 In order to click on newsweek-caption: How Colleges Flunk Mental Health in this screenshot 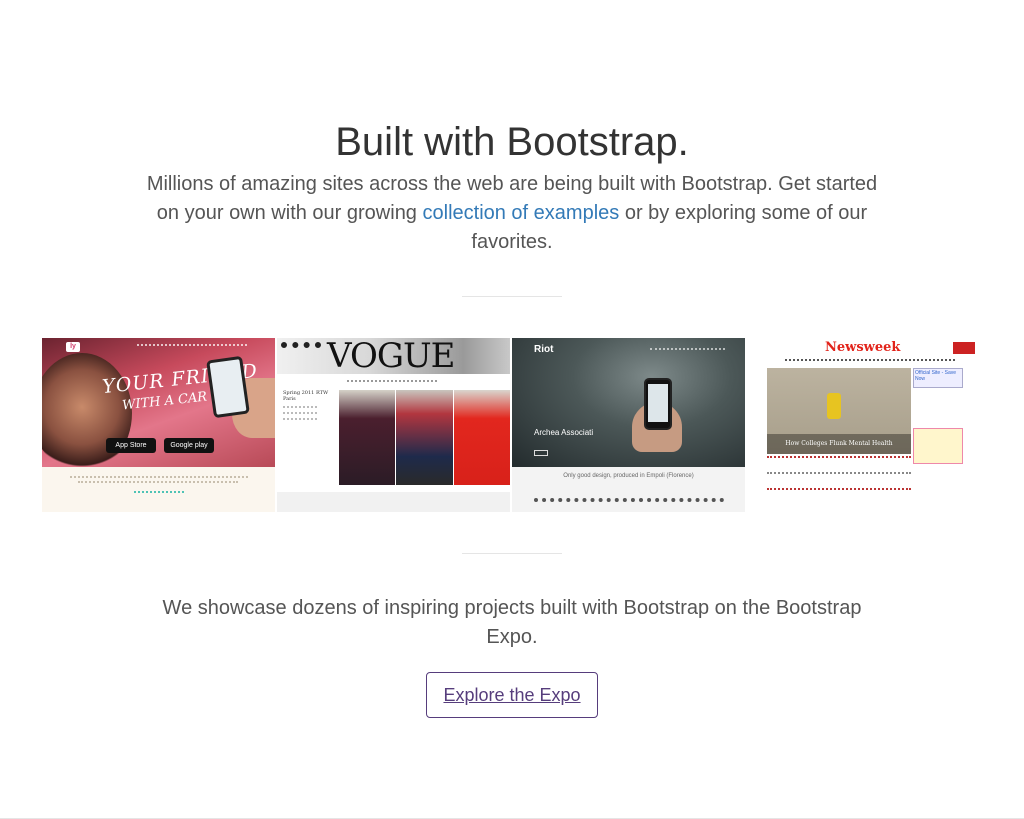, I will do `click(839, 444)`.